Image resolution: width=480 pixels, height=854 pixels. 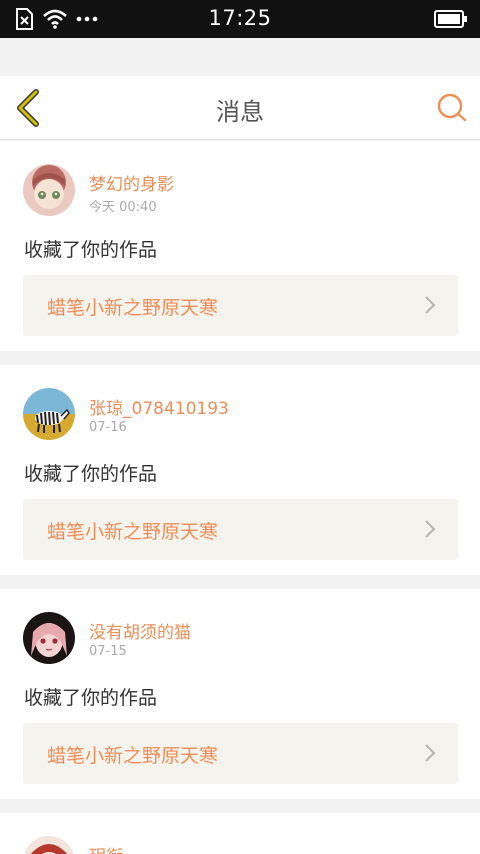 I want to click on nav-bar: 消息, so click(x=240, y=108).